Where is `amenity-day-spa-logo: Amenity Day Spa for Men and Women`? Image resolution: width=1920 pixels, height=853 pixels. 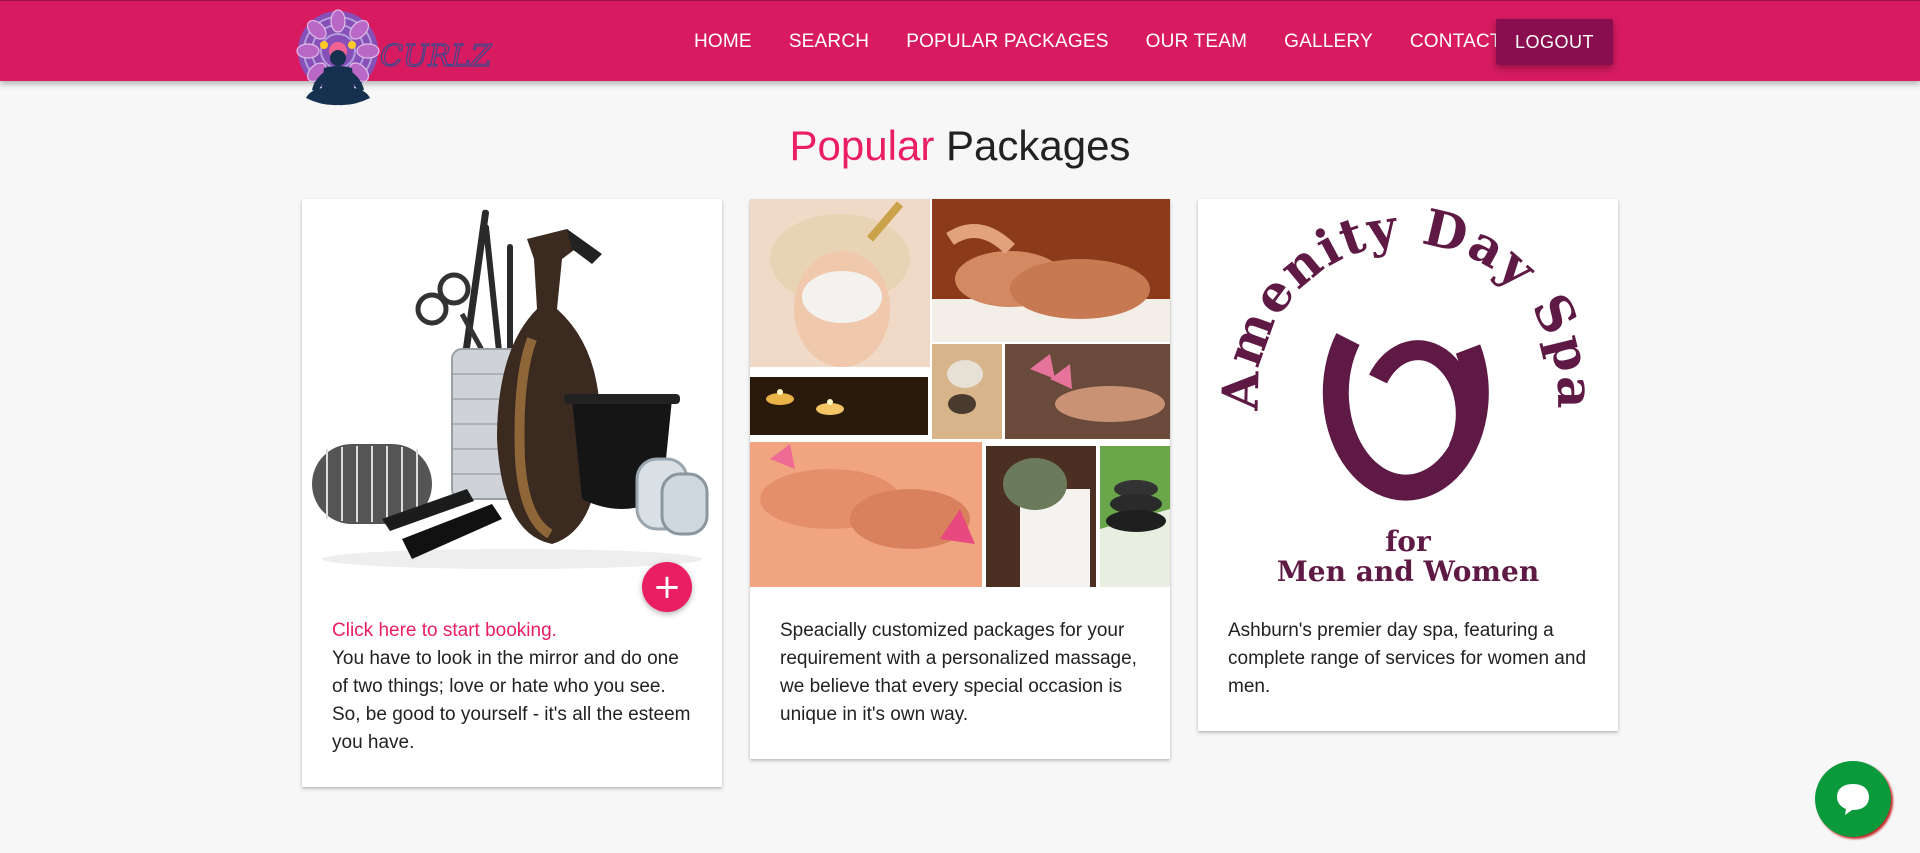
amenity-day-spa-logo: Amenity Day Spa for Men and Women is located at coordinates (1408, 393).